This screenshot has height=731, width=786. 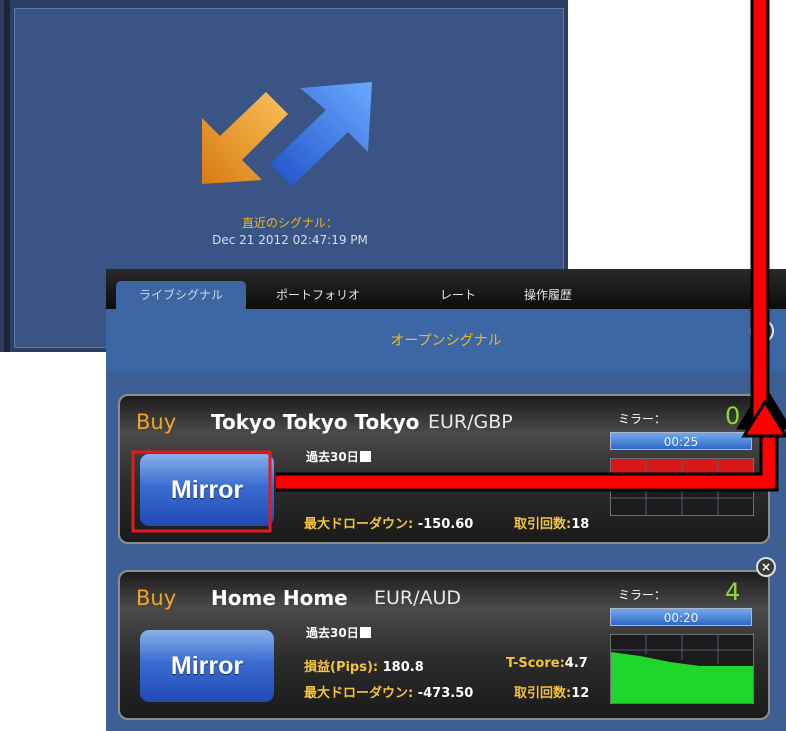 I want to click on provider-name: Tokyo Tokyo Tokyo, so click(x=315, y=422).